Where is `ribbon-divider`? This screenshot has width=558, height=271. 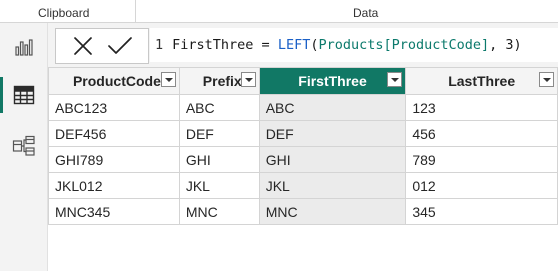 ribbon-divider is located at coordinates (135, 11).